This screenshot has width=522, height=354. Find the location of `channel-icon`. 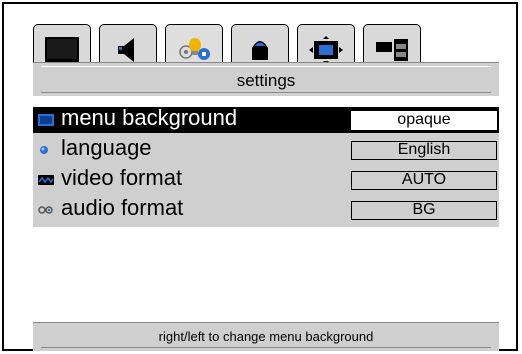

channel-icon is located at coordinates (260, 50).